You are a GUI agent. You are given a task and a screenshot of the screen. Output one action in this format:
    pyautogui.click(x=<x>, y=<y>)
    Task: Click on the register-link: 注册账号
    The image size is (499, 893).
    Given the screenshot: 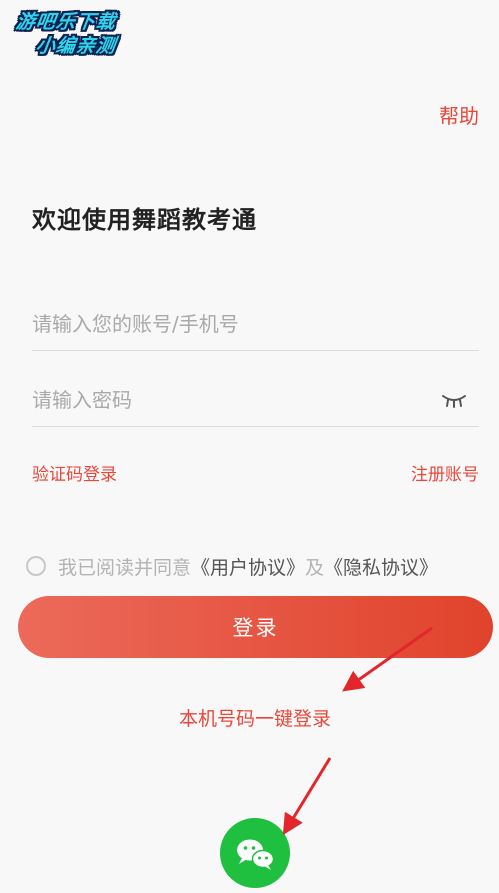 What is the action you would take?
    pyautogui.click(x=445, y=472)
    